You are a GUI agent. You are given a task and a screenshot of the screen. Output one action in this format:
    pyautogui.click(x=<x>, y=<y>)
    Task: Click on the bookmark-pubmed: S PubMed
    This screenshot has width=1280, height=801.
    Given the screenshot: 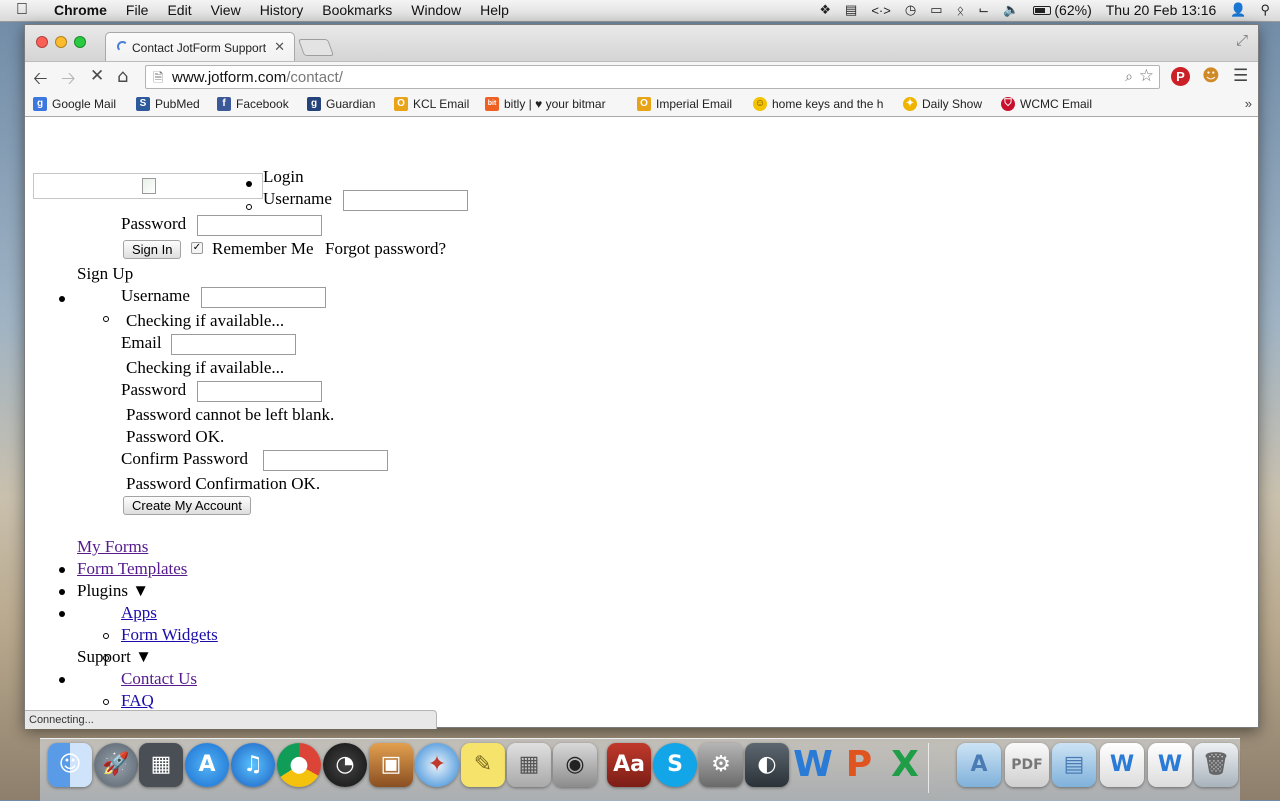 What is the action you would take?
    pyautogui.click(x=168, y=104)
    